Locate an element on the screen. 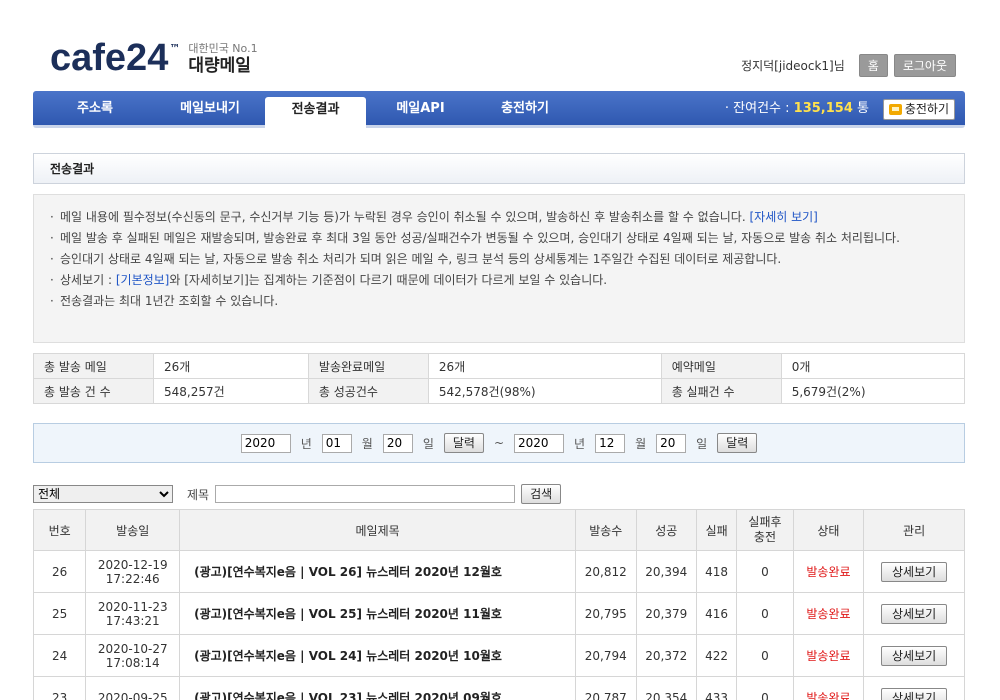 The image size is (1000, 700). row-date: 2020-11-23 17:43:21 is located at coordinates (133, 613).